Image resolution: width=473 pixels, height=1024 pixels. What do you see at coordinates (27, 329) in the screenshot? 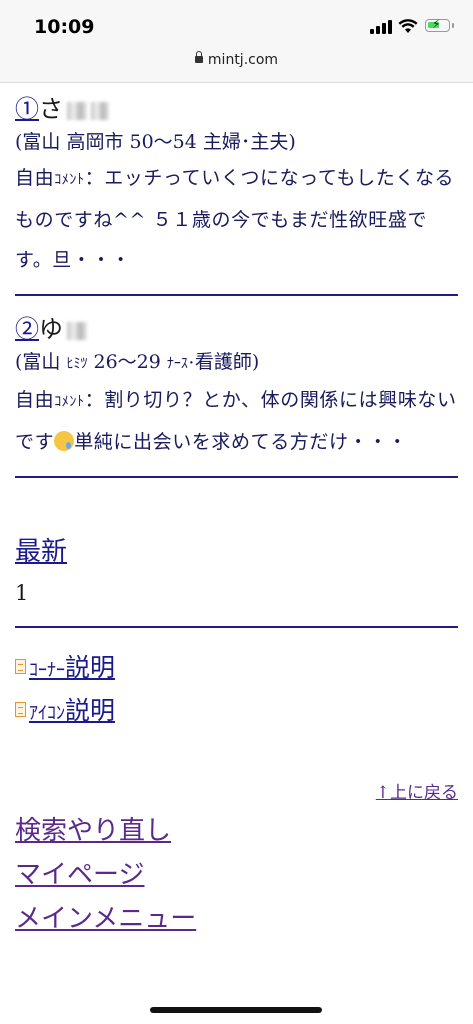
I see `entry-number-link: ②` at bounding box center [27, 329].